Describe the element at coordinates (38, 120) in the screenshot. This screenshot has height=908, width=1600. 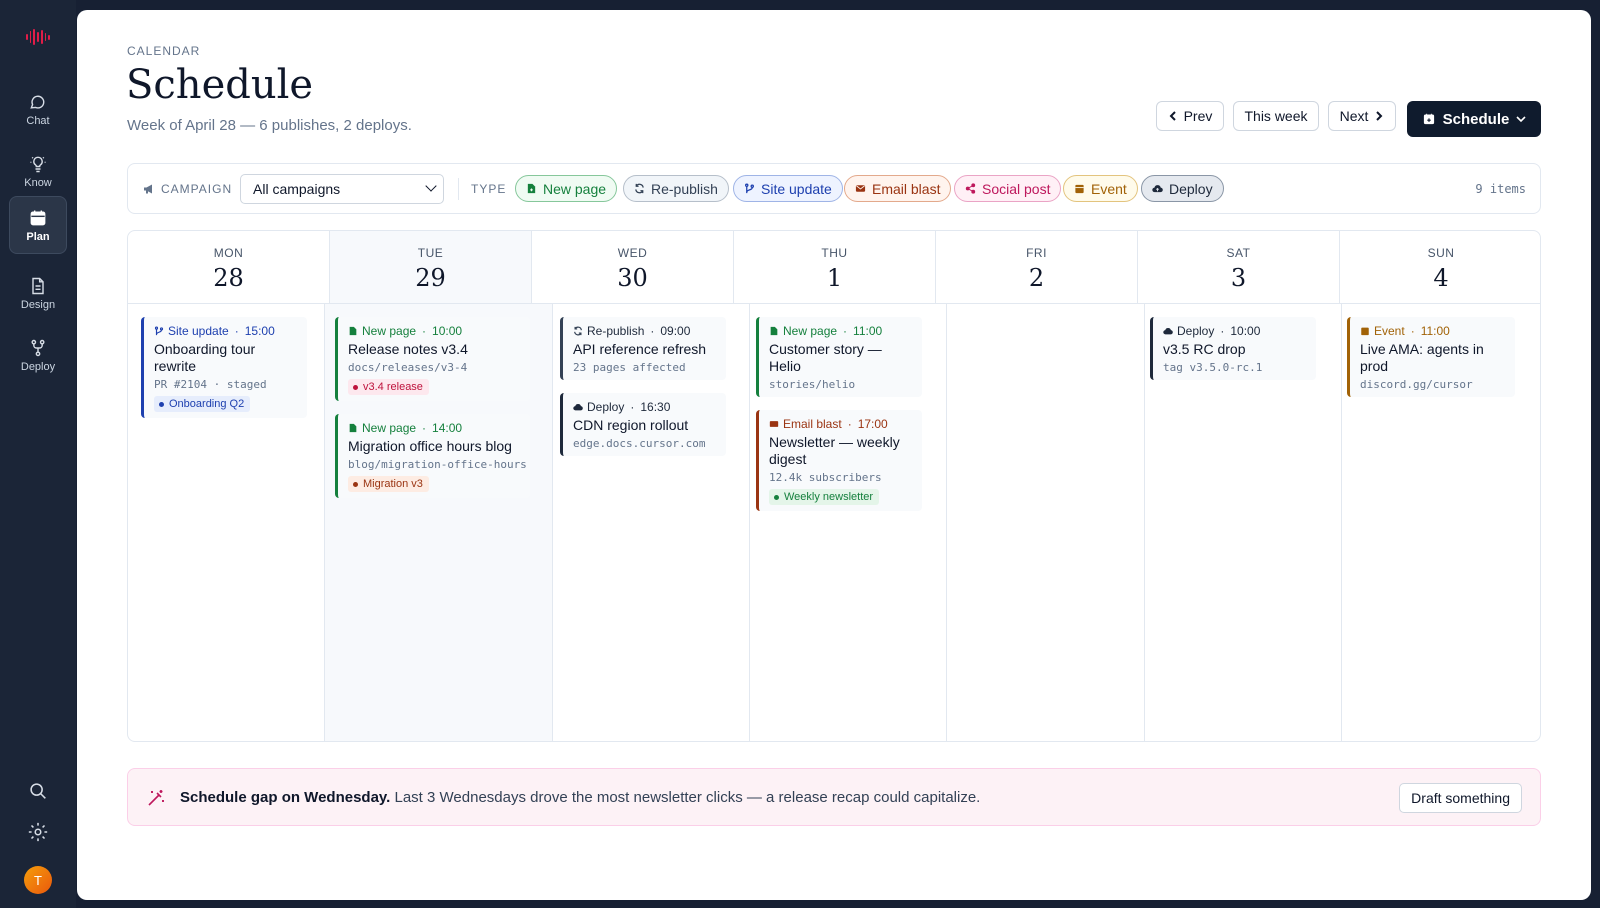
I see `sidebar-item-label: Chat` at that location.